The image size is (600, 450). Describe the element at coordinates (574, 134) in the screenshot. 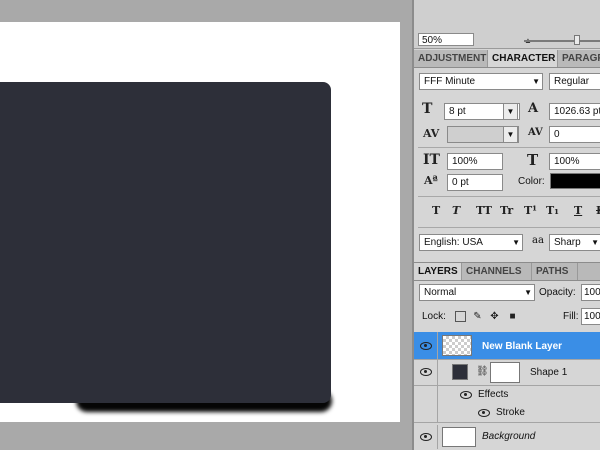

I see `tracking-field: 0` at that location.